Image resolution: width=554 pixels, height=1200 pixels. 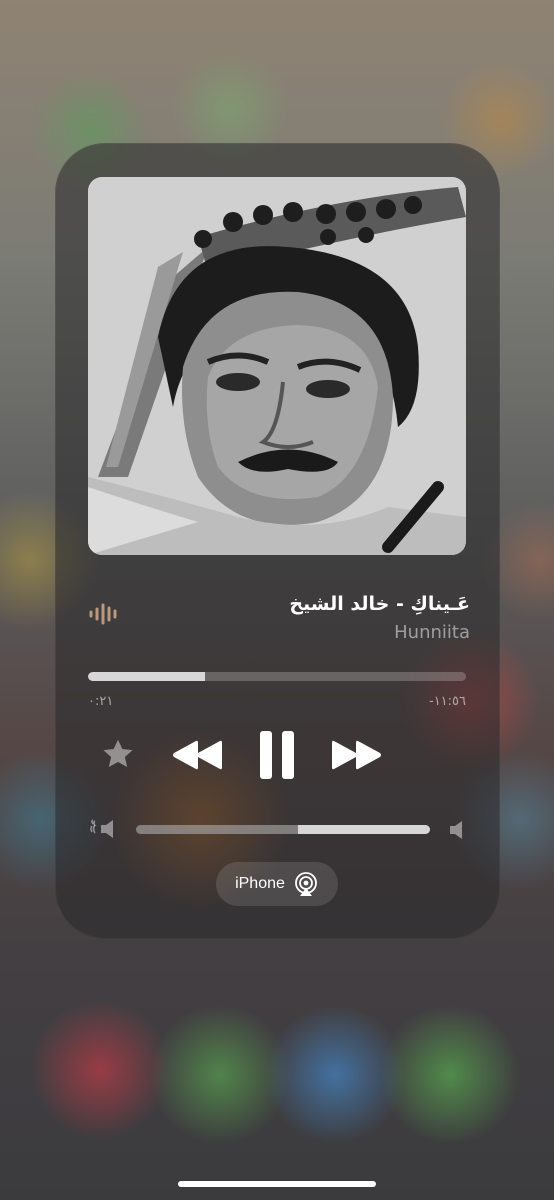 I want to click on star-icon, so click(x=118, y=753).